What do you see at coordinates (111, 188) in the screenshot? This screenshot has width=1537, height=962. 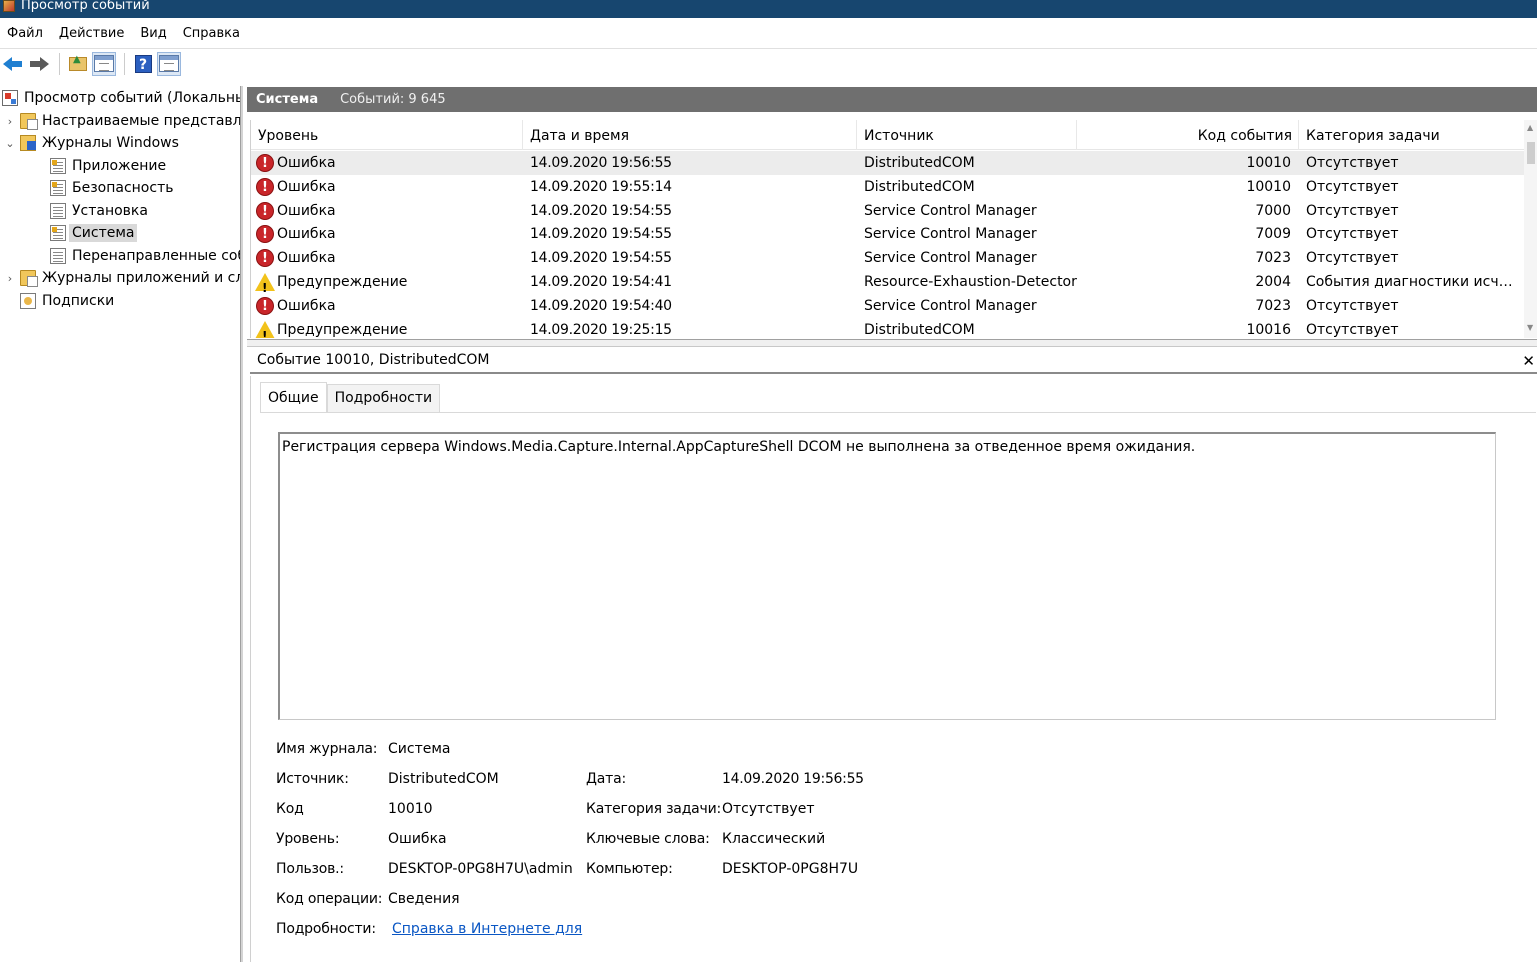 I see `tree-item-security: Безопасность` at bounding box center [111, 188].